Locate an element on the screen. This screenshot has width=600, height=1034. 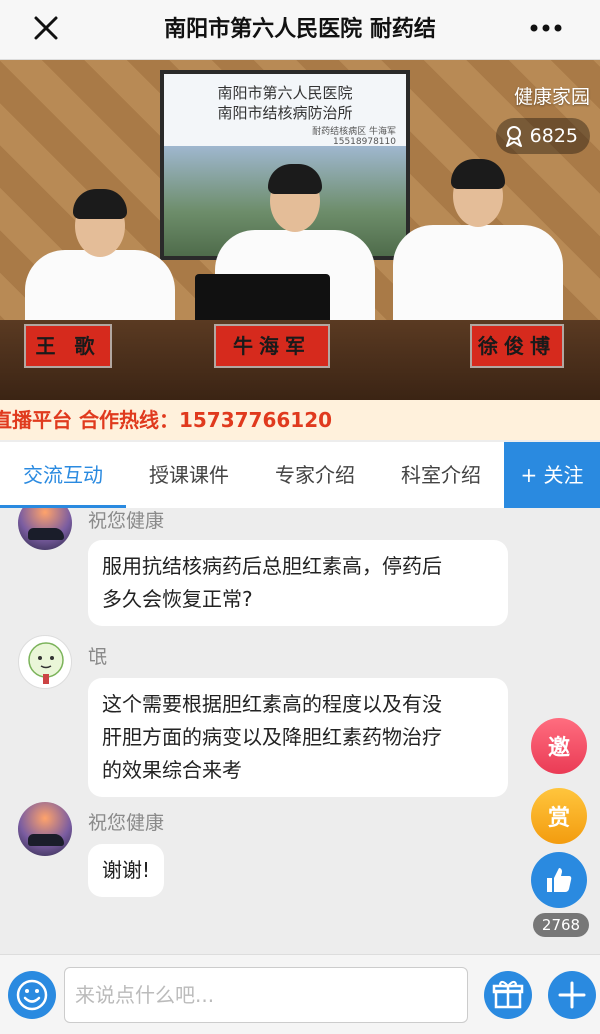
nameplate-left: 王 歌 is located at coordinates (68, 346).